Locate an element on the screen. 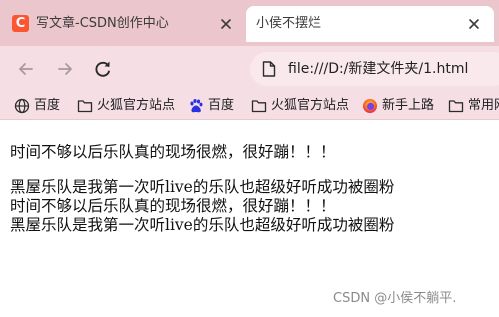 Image resolution: width=499 pixels, height=317 pixels. bookmarks-bar: 百度 火狐官方站点 百度 火狐官方站点 新手上路 常用 is located at coordinates (249, 106).